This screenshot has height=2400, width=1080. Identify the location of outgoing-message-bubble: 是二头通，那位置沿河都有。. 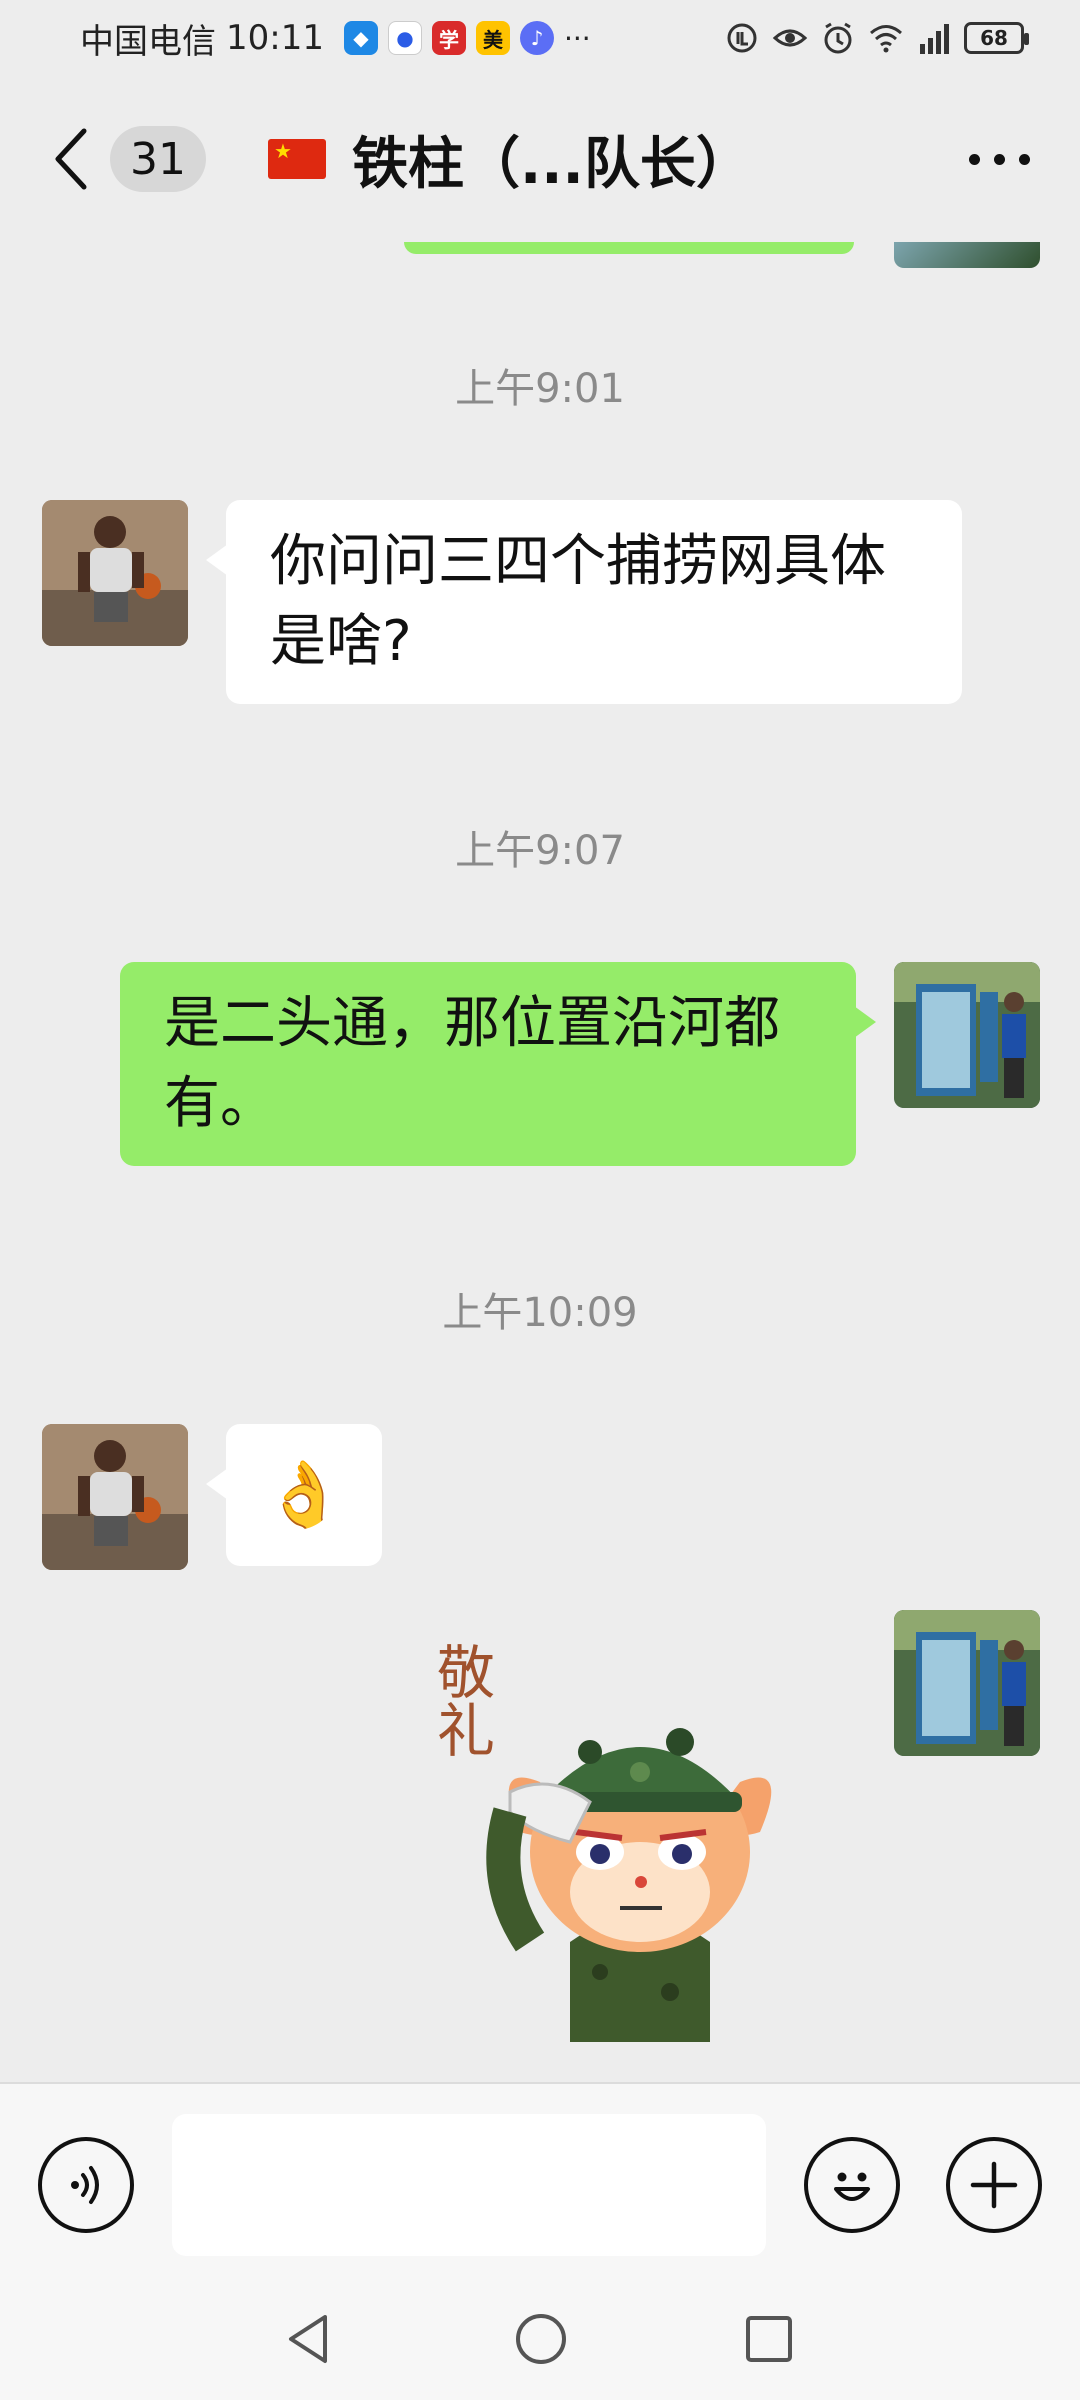
(498, 1064).